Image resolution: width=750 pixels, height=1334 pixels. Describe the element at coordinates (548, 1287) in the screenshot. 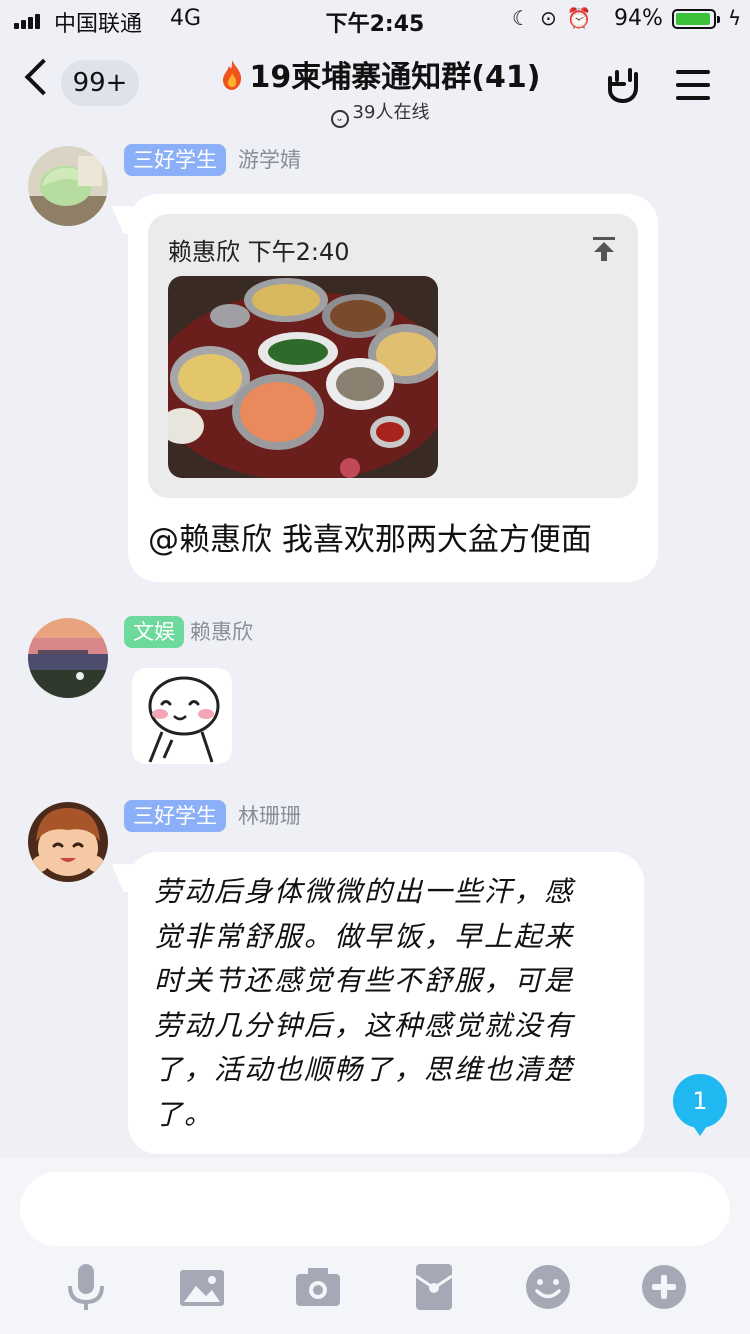

I see `emoji-icon` at that location.